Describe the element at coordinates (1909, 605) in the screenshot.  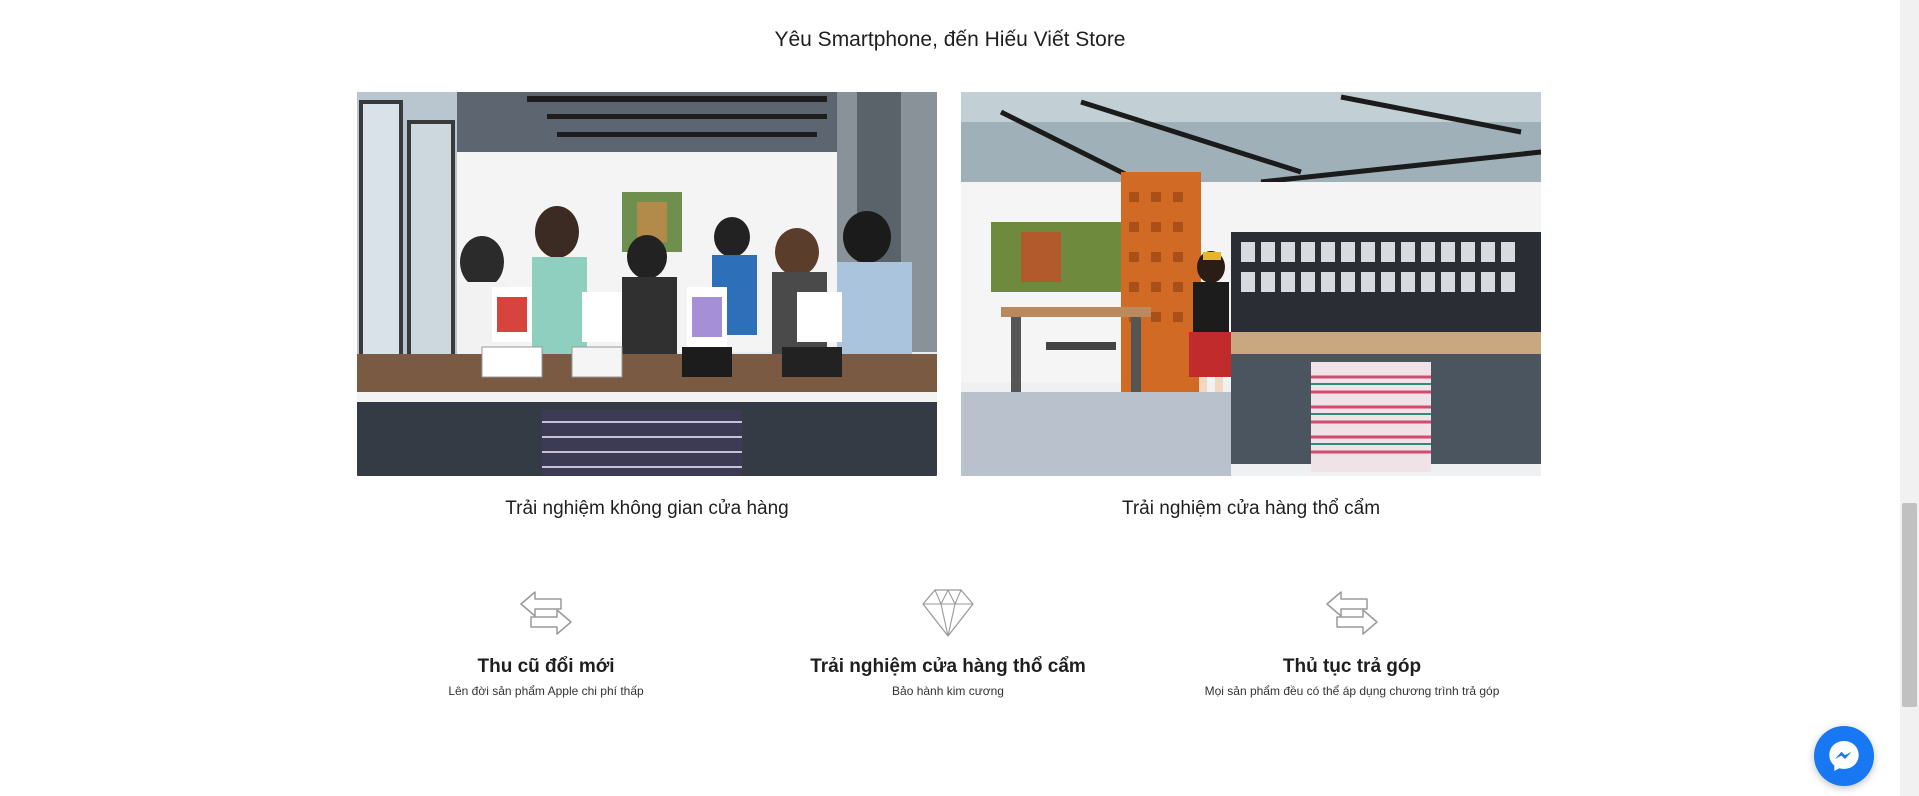
I see `scrollbar-thumb` at that location.